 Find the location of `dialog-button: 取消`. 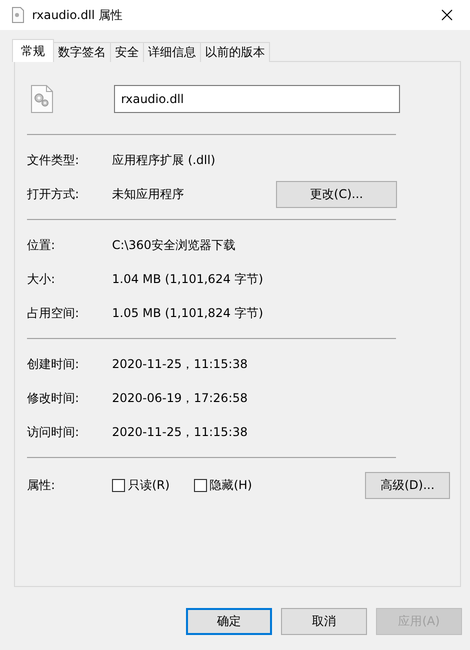

dialog-button: 取消 is located at coordinates (324, 621).